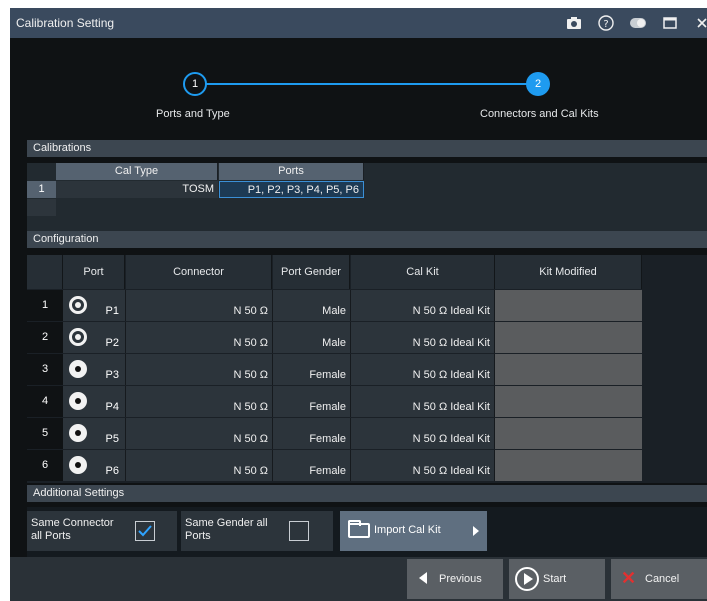  What do you see at coordinates (367, 493) in the screenshot?
I see `additional-settings-header: Additional Settings` at bounding box center [367, 493].